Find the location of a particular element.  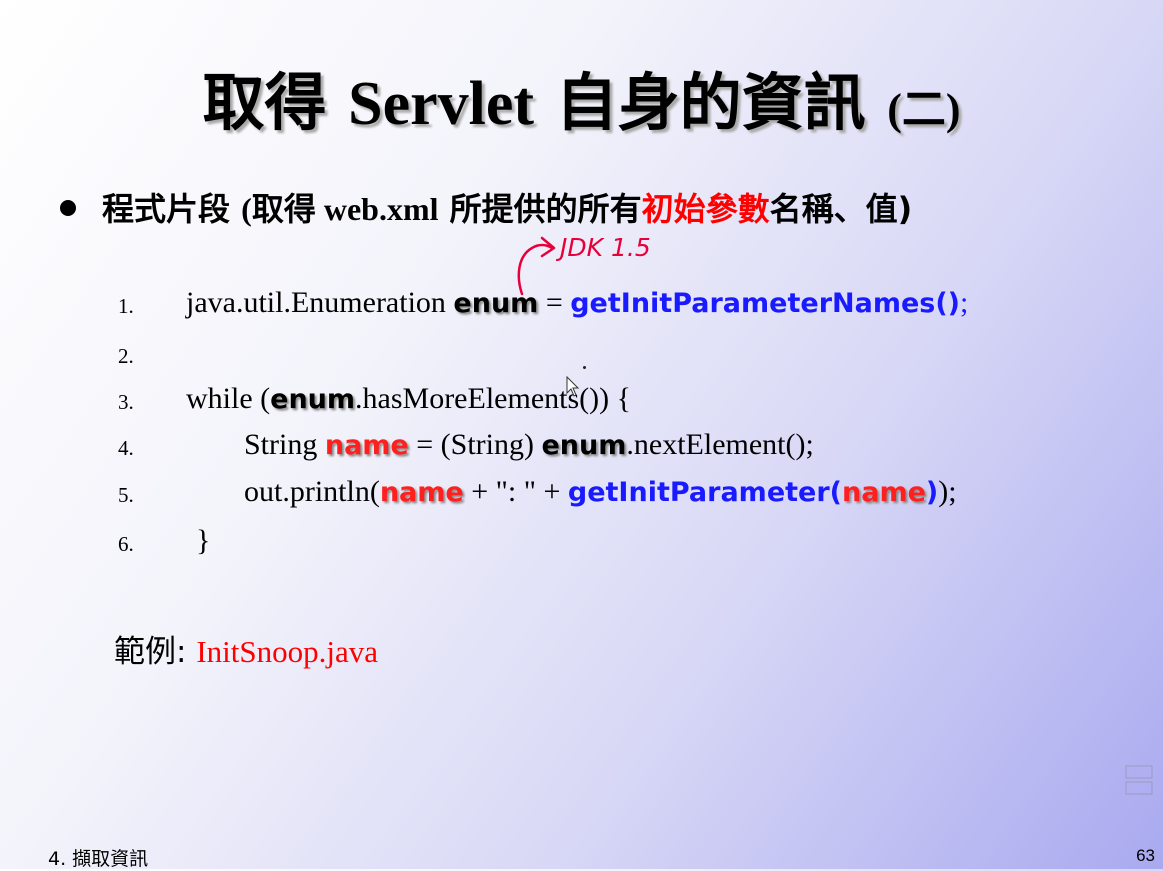

code-text: + ": " + is located at coordinates (515, 491).